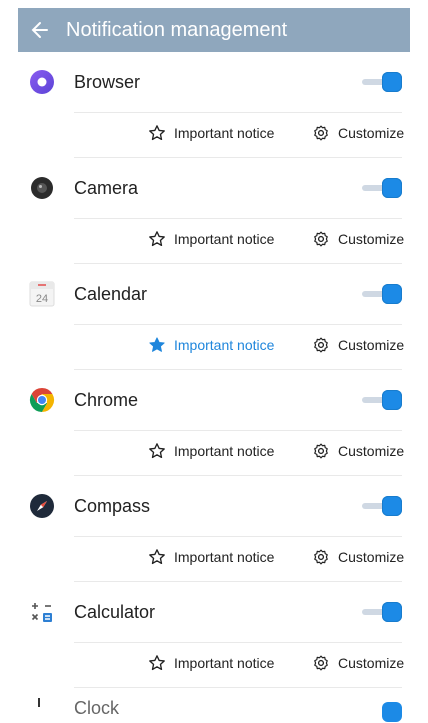  I want to click on app-item-compass: Compass Important notice Customize, so click(214, 529).